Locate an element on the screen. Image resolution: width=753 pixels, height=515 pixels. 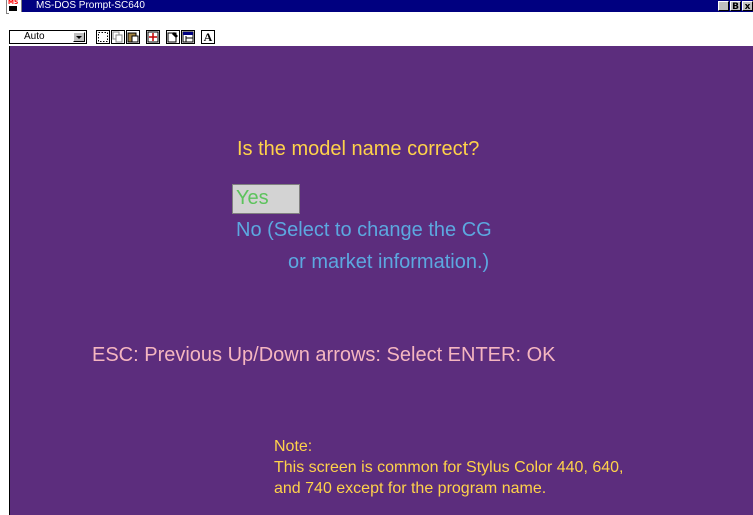
yes-option: Yes is located at coordinates (252, 198).